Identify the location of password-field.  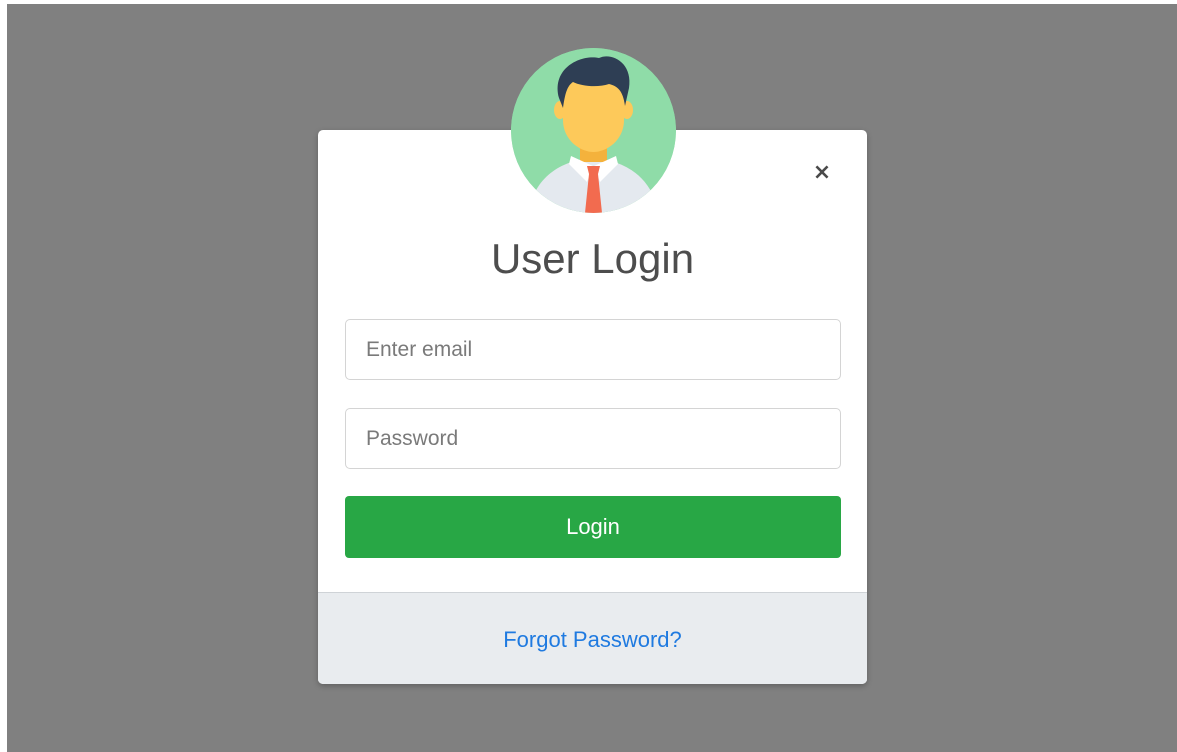
(593, 438).